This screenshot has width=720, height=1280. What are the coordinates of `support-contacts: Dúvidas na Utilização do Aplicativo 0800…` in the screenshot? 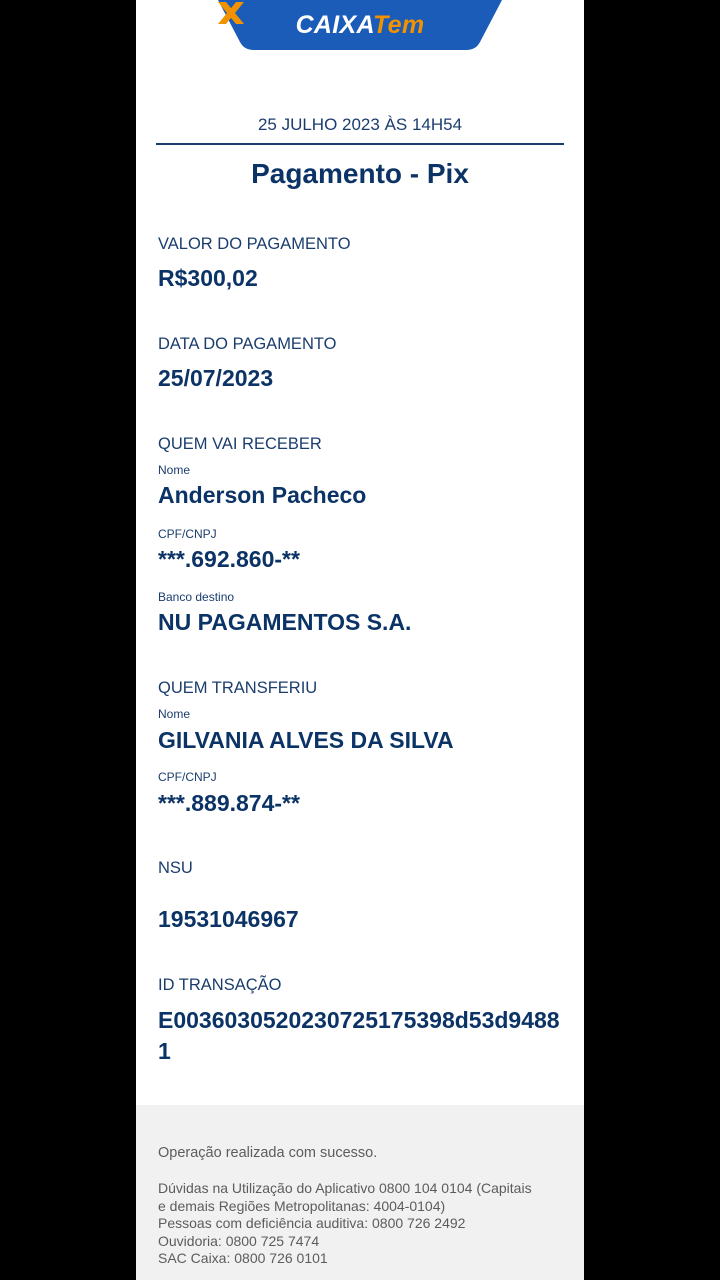 It's located at (363, 1224).